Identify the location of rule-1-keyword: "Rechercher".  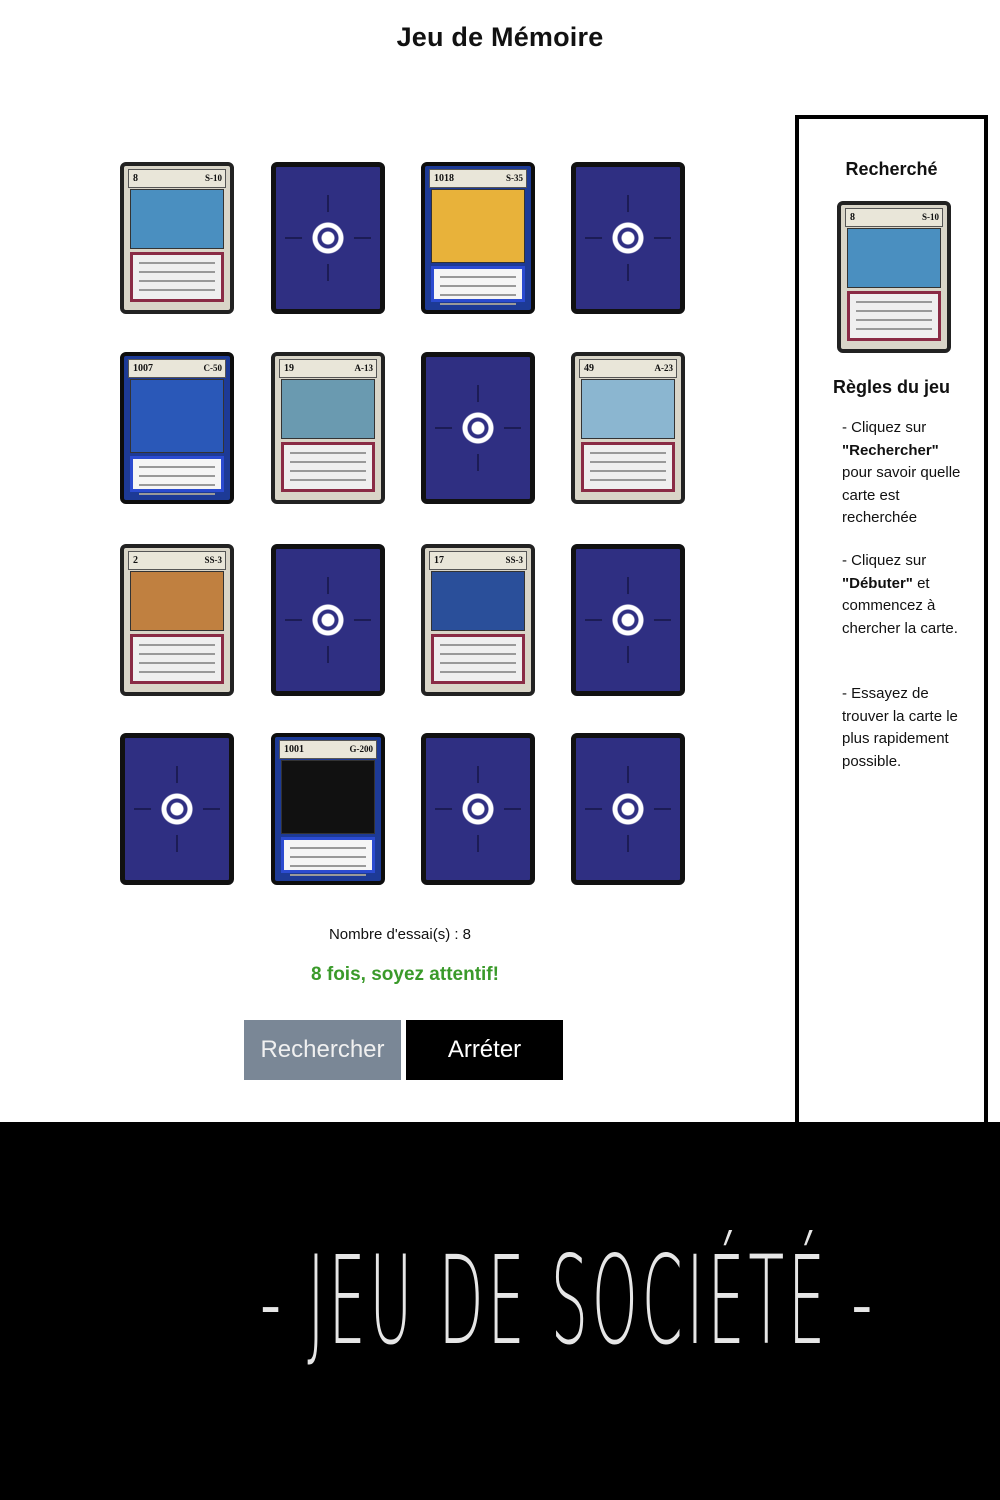
(890, 450).